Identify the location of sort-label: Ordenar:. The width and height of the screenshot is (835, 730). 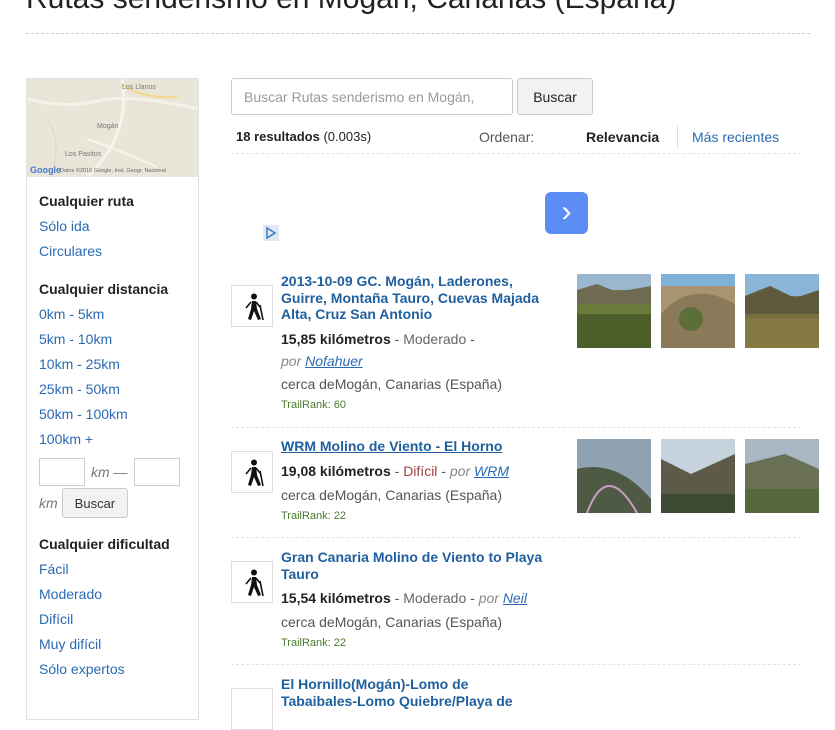
(507, 137).